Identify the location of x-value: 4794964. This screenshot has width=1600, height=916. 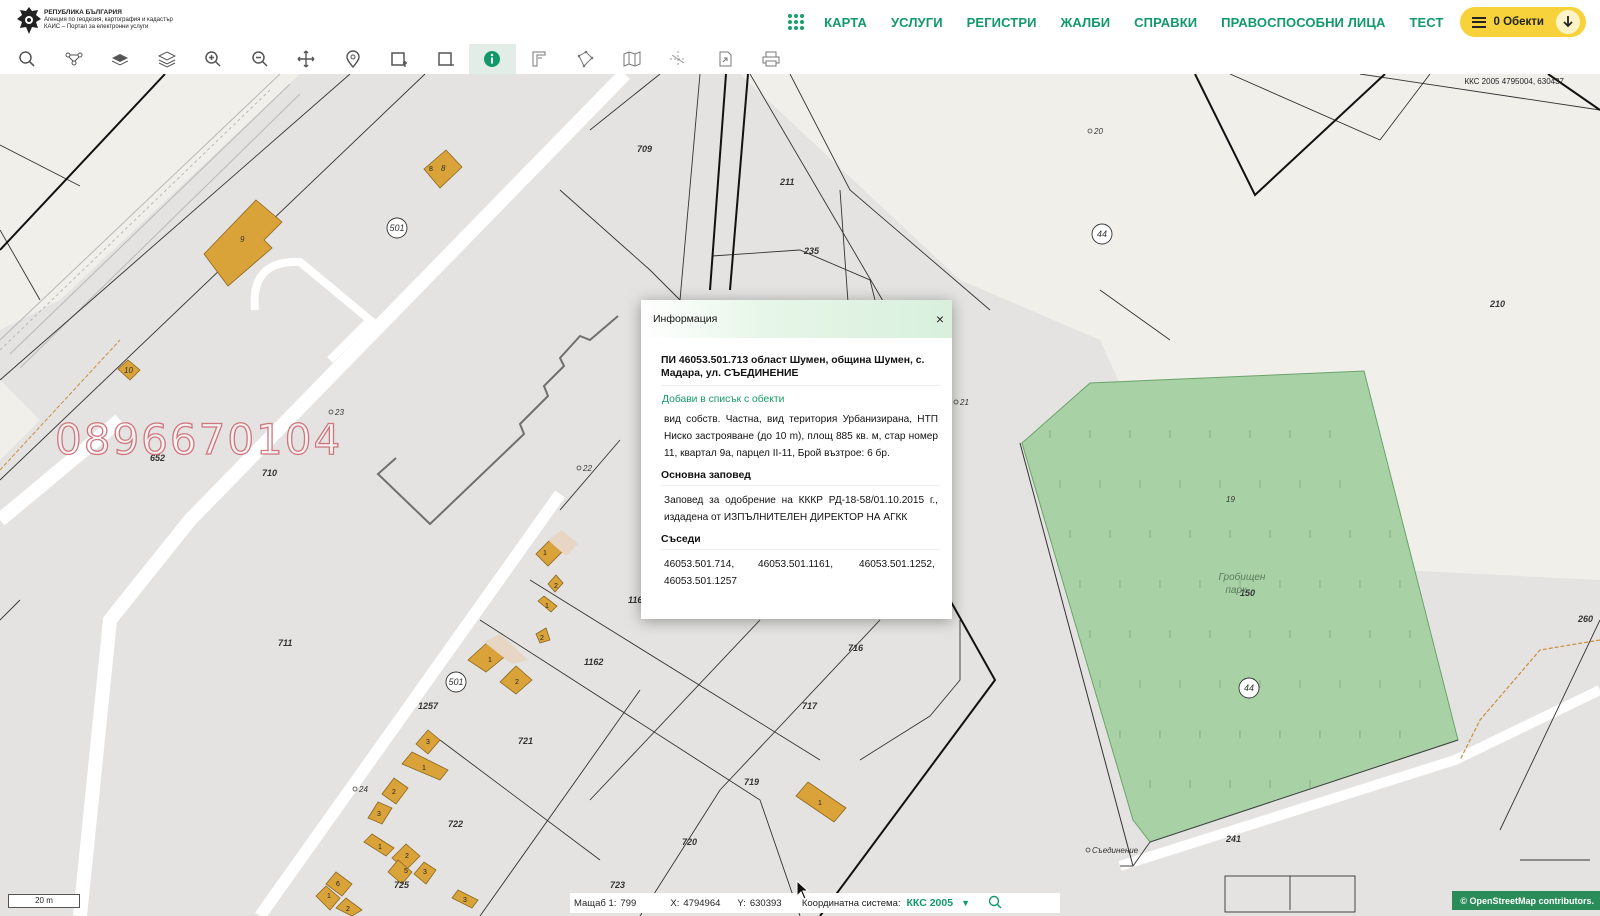
(702, 903).